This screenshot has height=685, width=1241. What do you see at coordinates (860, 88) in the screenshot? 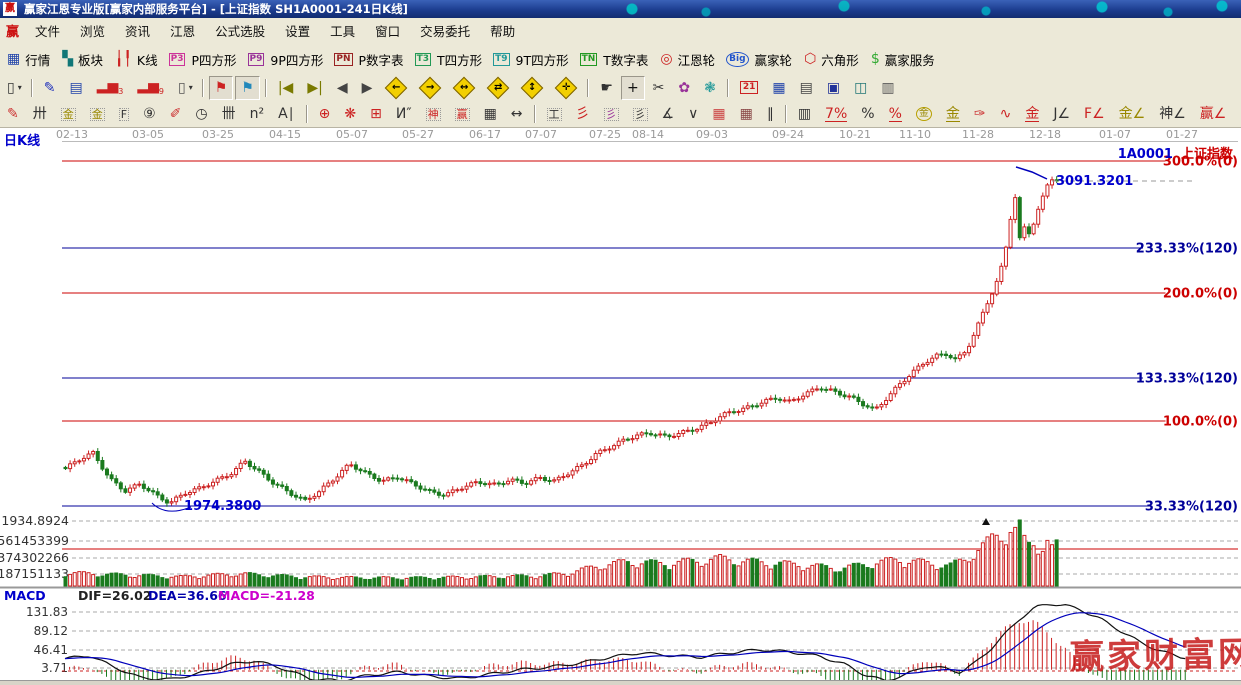
I see `net-save-button: ◫` at bounding box center [860, 88].